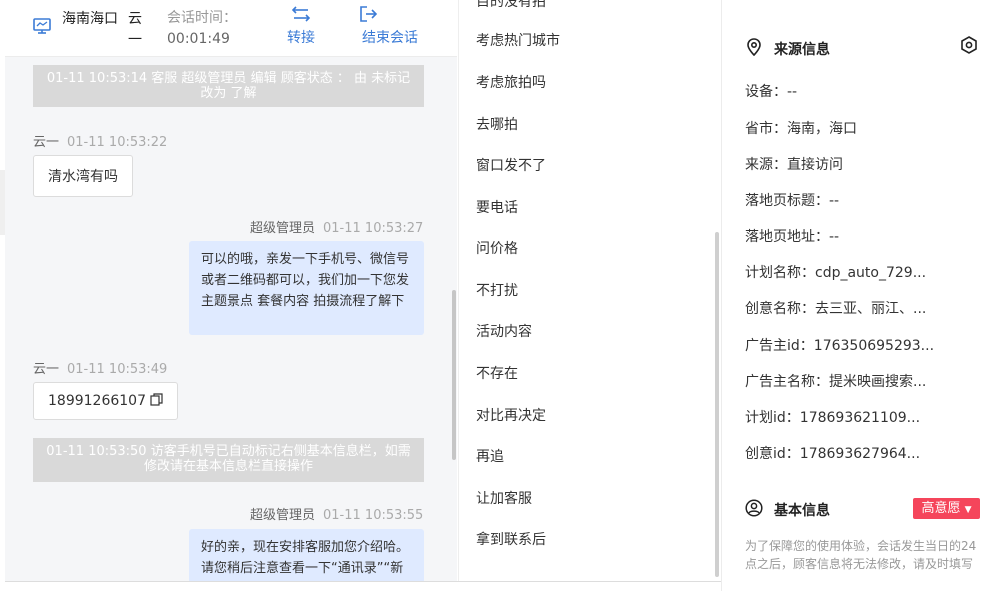 The image size is (1002, 592). Describe the element at coordinates (754, 47) in the screenshot. I see `location-pin-icon` at that location.